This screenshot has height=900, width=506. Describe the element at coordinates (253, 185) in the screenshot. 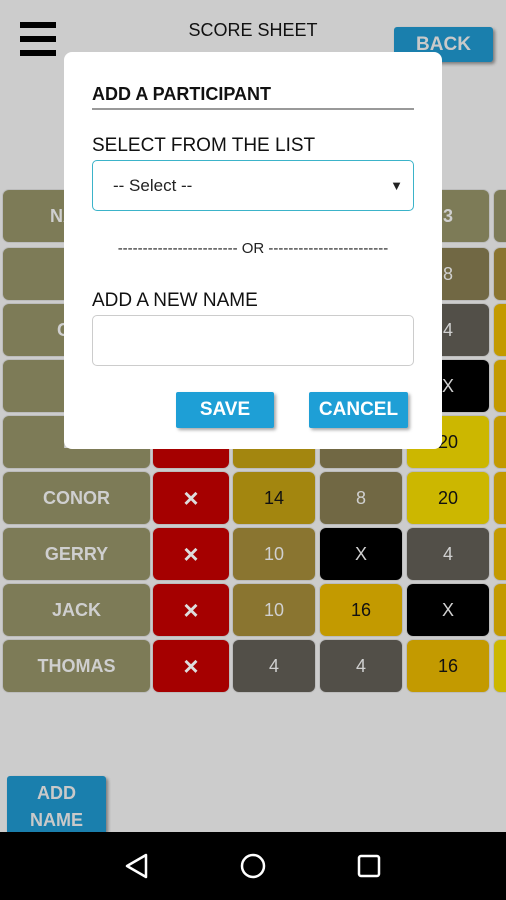

I see `participant-select: -- Select -- ▼` at that location.